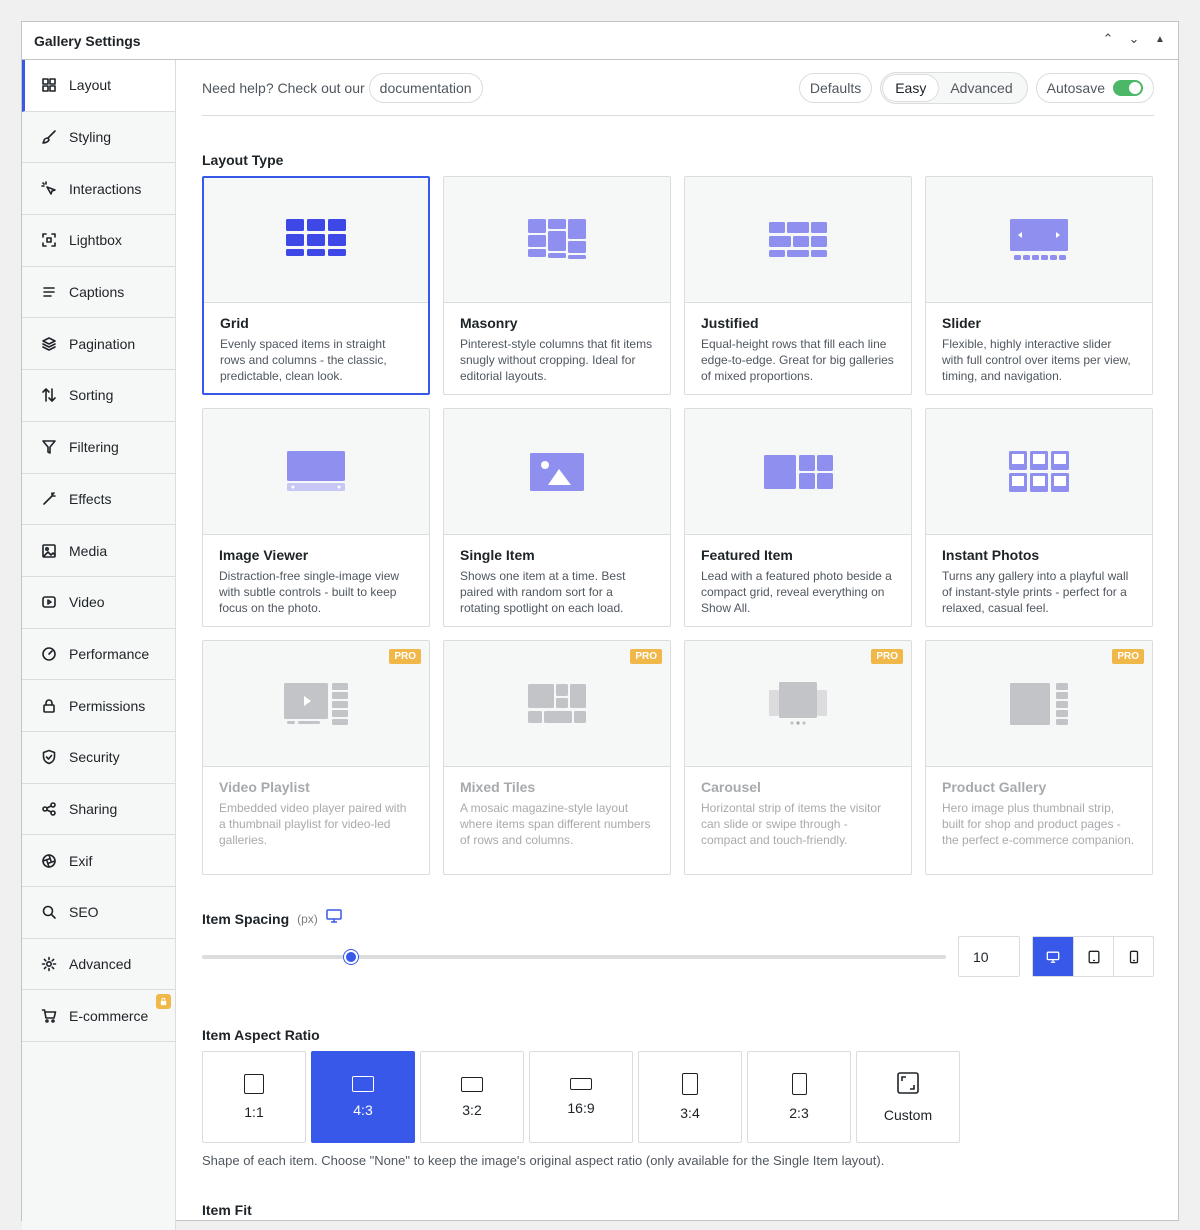  I want to click on item-spacing-slider, so click(574, 956).